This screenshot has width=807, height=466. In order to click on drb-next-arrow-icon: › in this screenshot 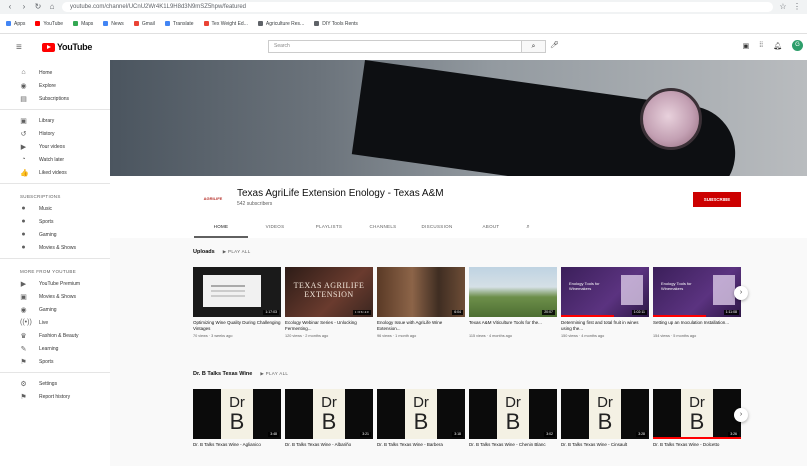, I will do `click(741, 415)`.